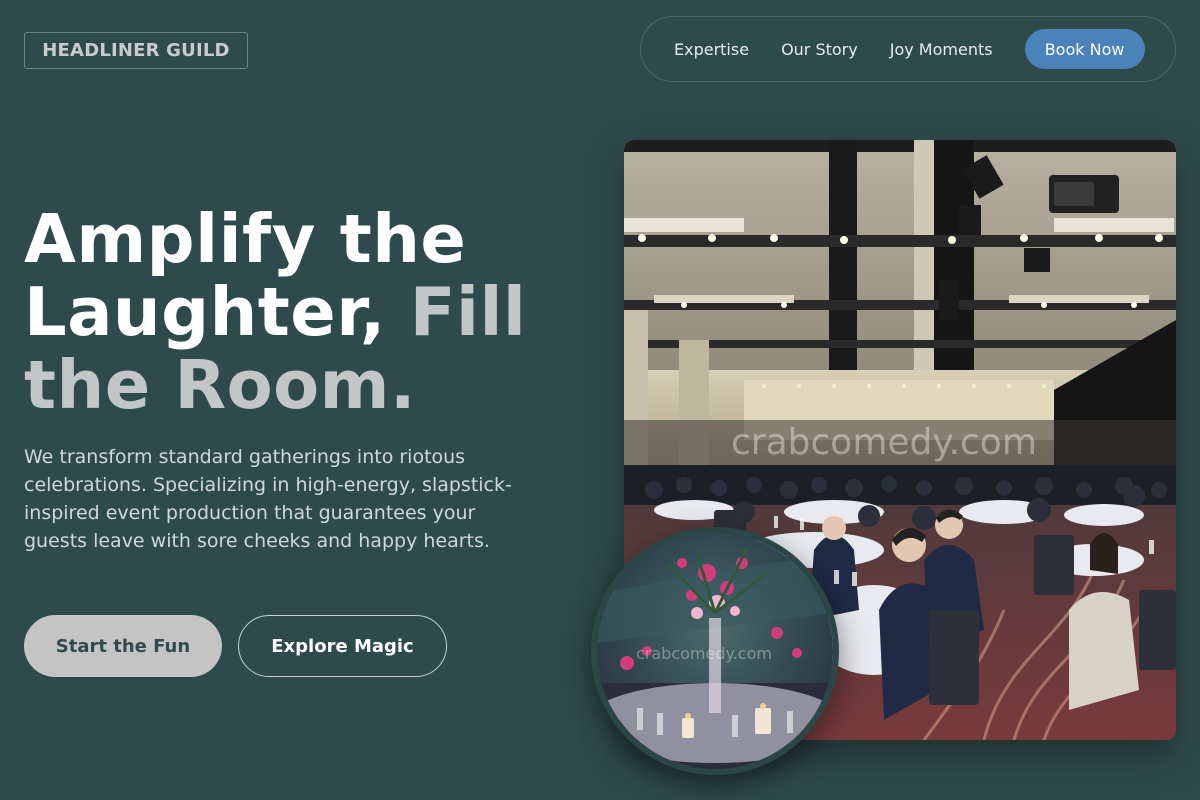 Image resolution: width=1200 pixels, height=800 pixels. I want to click on nav-link-our-story: Our Story, so click(819, 49).